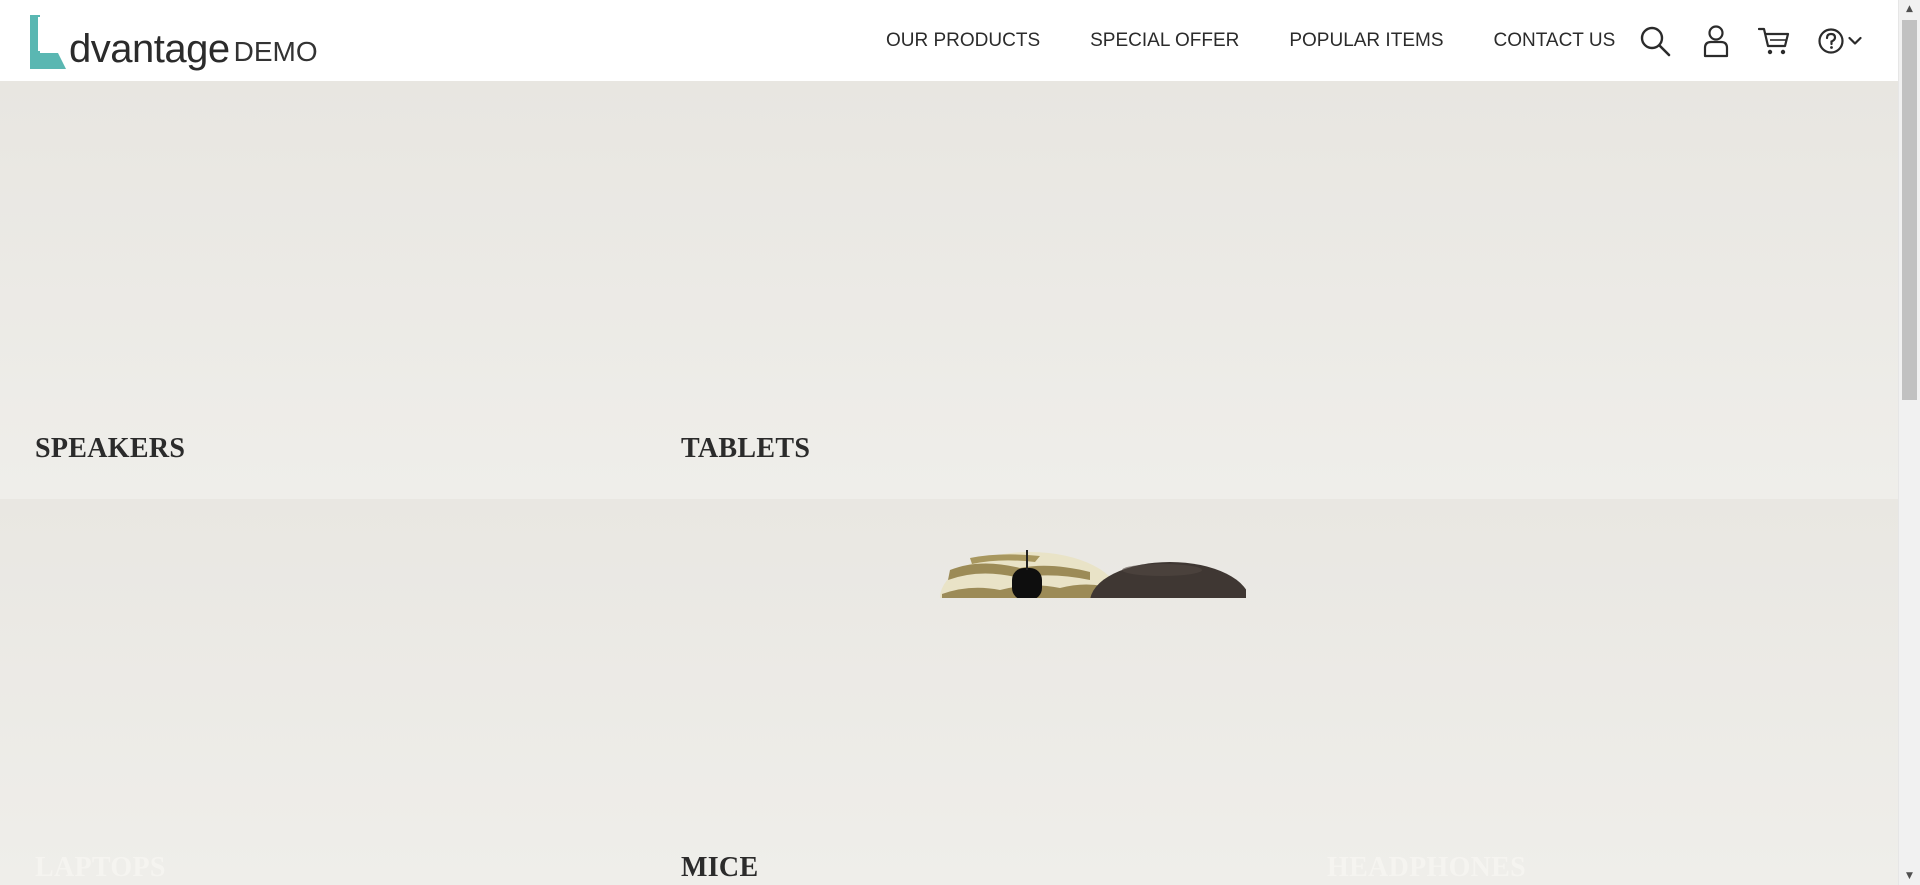 This screenshot has height=885, width=1920. Describe the element at coordinates (1164, 41) in the screenshot. I see `nav-special-offer: SPECIAL OFFER` at that location.